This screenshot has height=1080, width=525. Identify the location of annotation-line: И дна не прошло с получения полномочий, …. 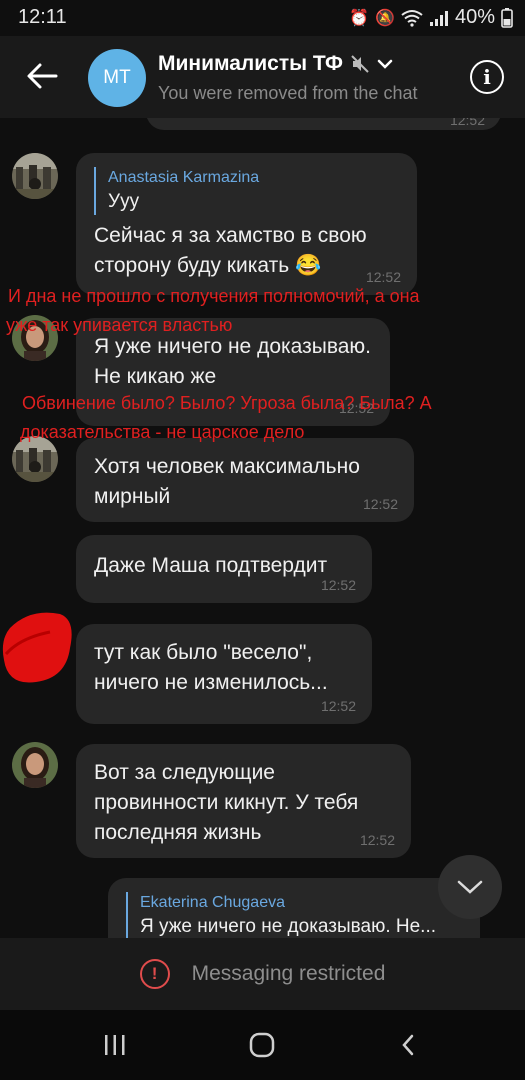
(214, 296).